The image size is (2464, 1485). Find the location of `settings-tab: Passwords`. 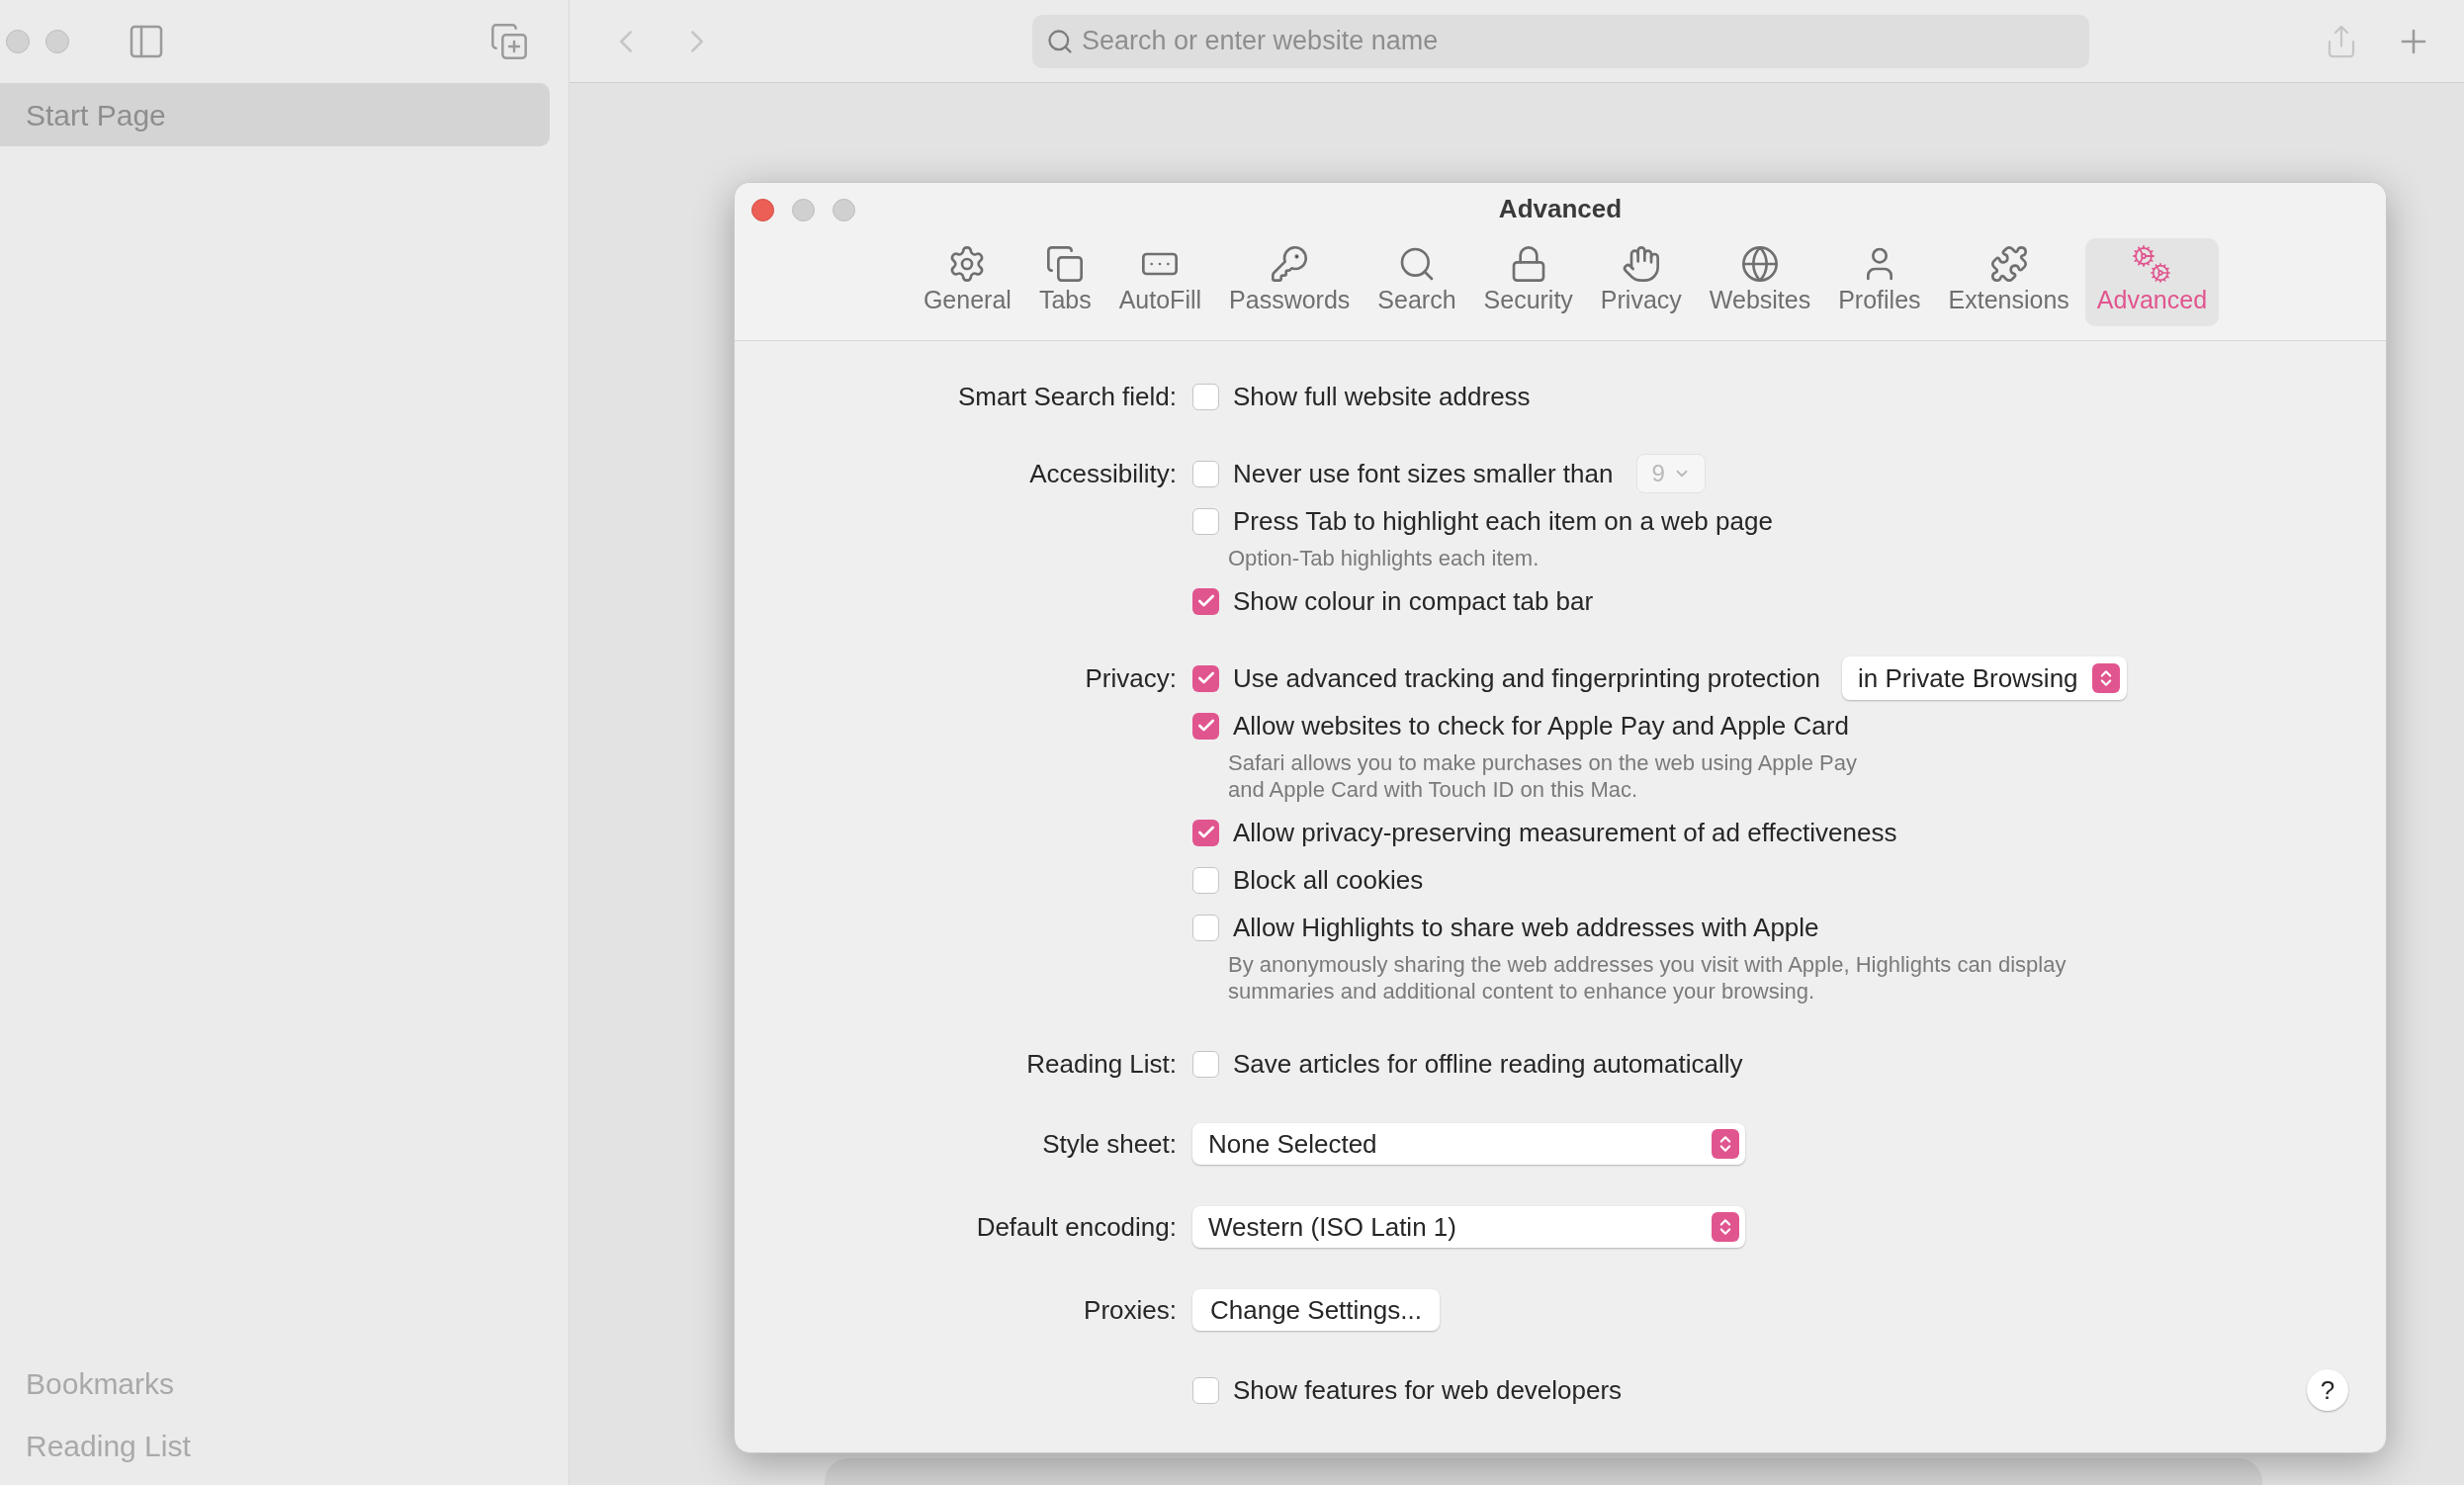

settings-tab: Passwords is located at coordinates (1290, 282).